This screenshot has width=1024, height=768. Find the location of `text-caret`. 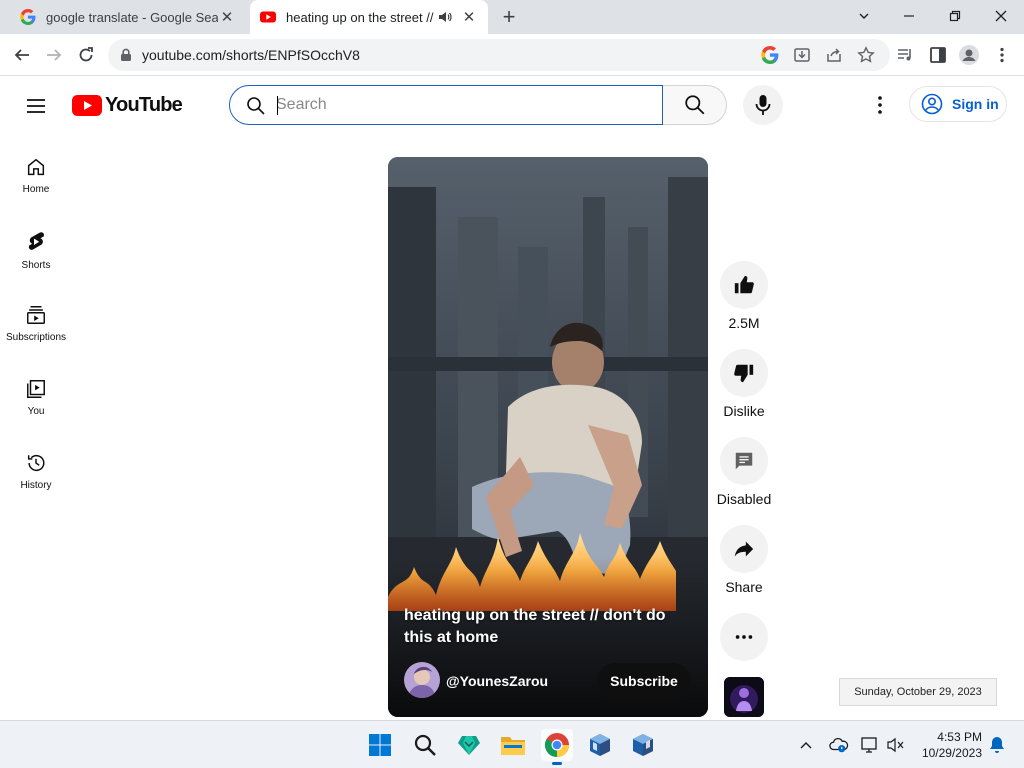

text-caret is located at coordinates (277, 105).